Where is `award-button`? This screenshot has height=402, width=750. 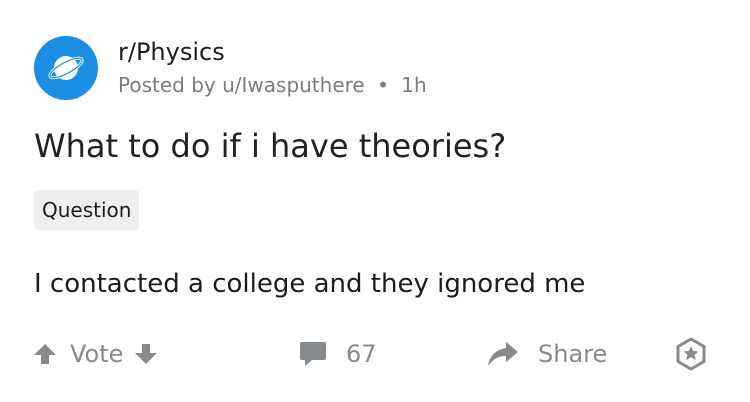 award-button is located at coordinates (691, 354).